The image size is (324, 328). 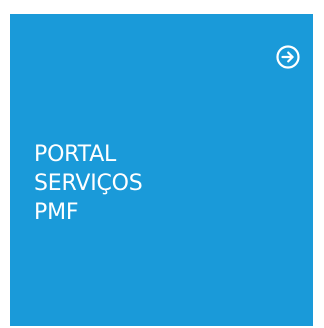 I want to click on arrow-right-circle-icon, so click(x=288, y=57).